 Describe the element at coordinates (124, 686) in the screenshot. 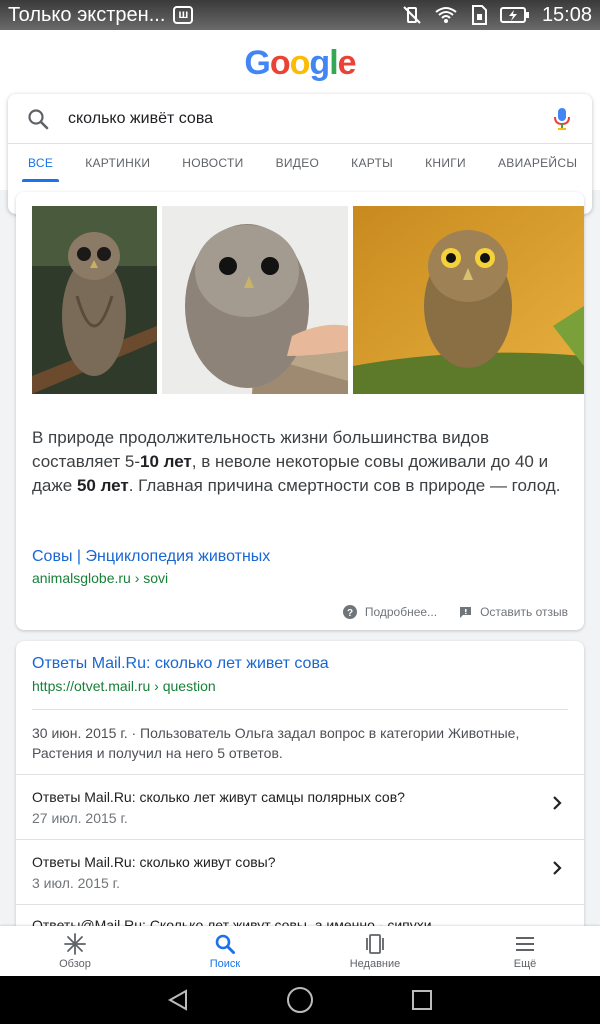

I see `result-url: https://otvet.mail.ru › question` at that location.